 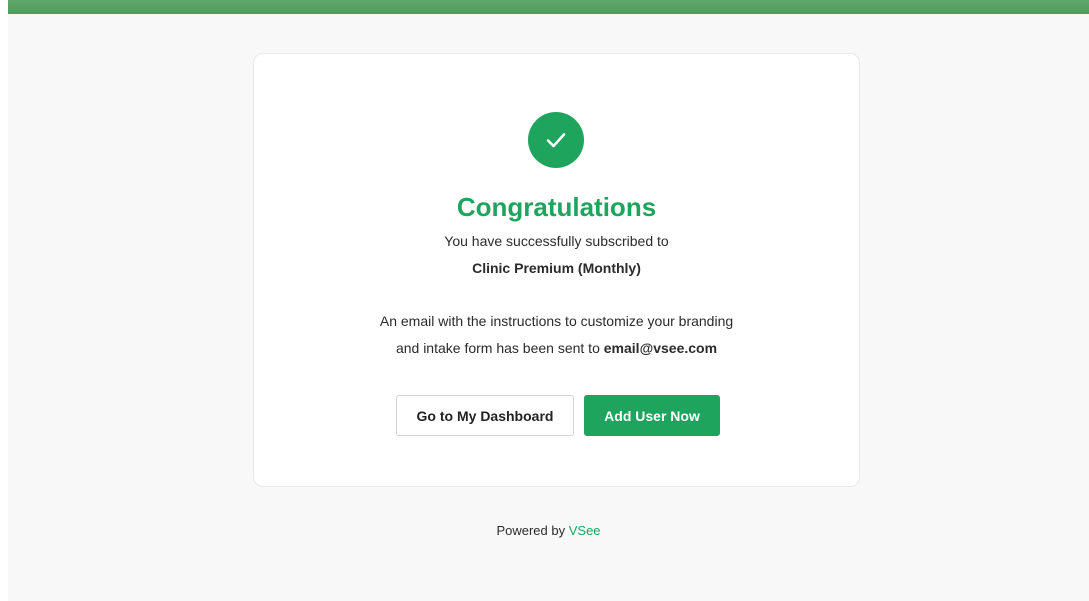 I want to click on vsee-link: VSee, so click(x=585, y=530).